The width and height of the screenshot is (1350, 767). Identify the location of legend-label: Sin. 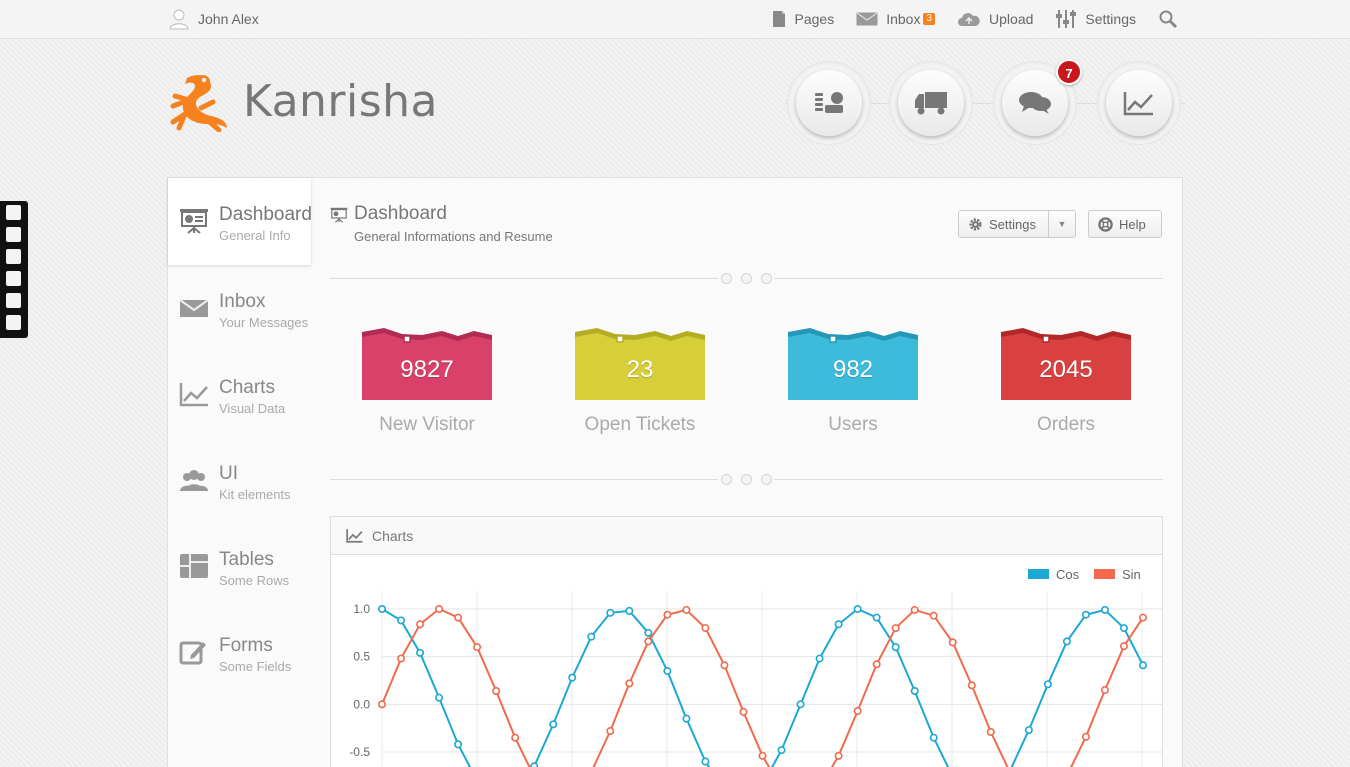
(1131, 574).